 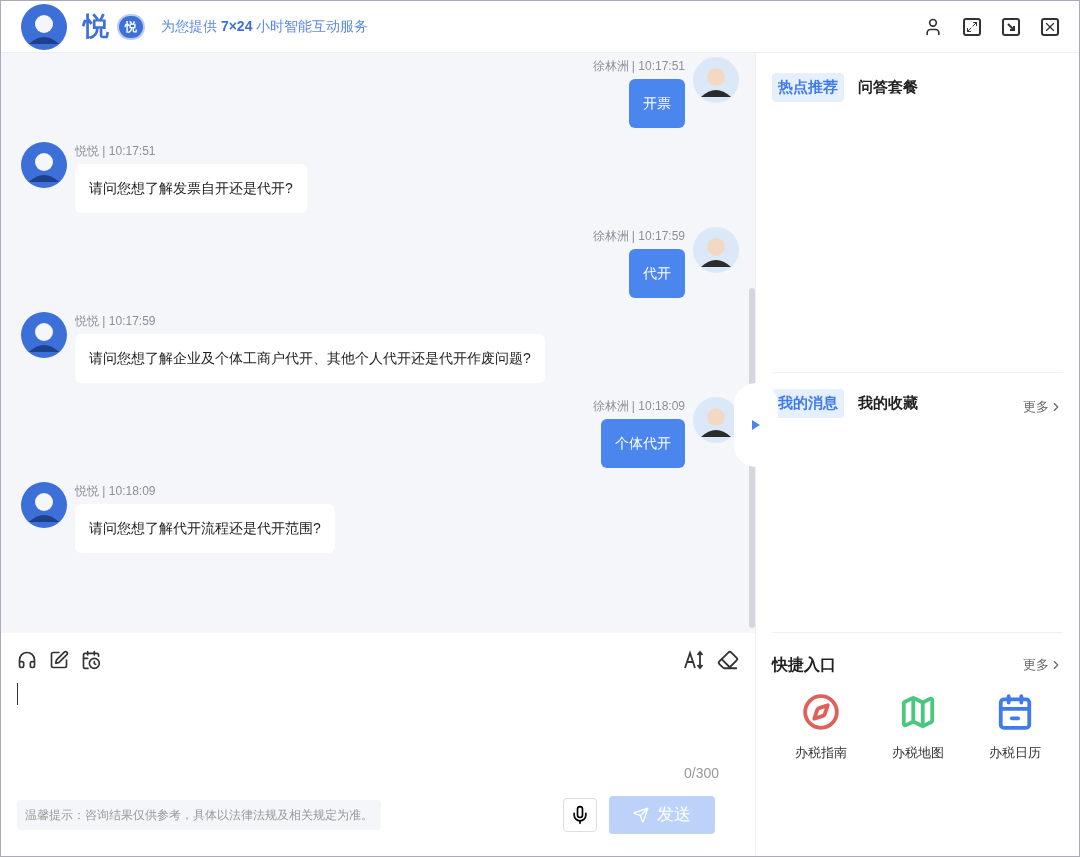 I want to click on sender-time: 徐林洲 | 10:17:59, so click(x=638, y=236).